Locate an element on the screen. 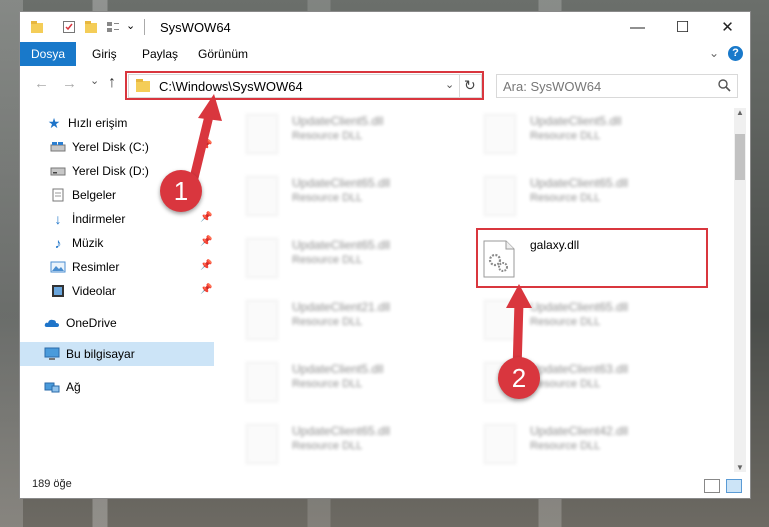 The image size is (769, 527). file-item: UpdateClient42.dll Resource DLL is located at coordinates (589, 445).